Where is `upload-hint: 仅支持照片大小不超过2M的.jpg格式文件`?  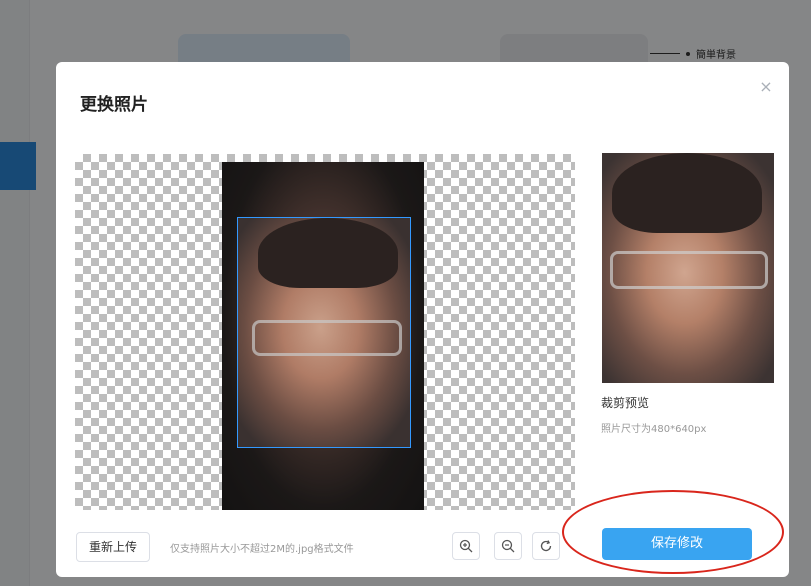
upload-hint: 仅支持照片大小不超过2M的.jpg格式文件 is located at coordinates (262, 549).